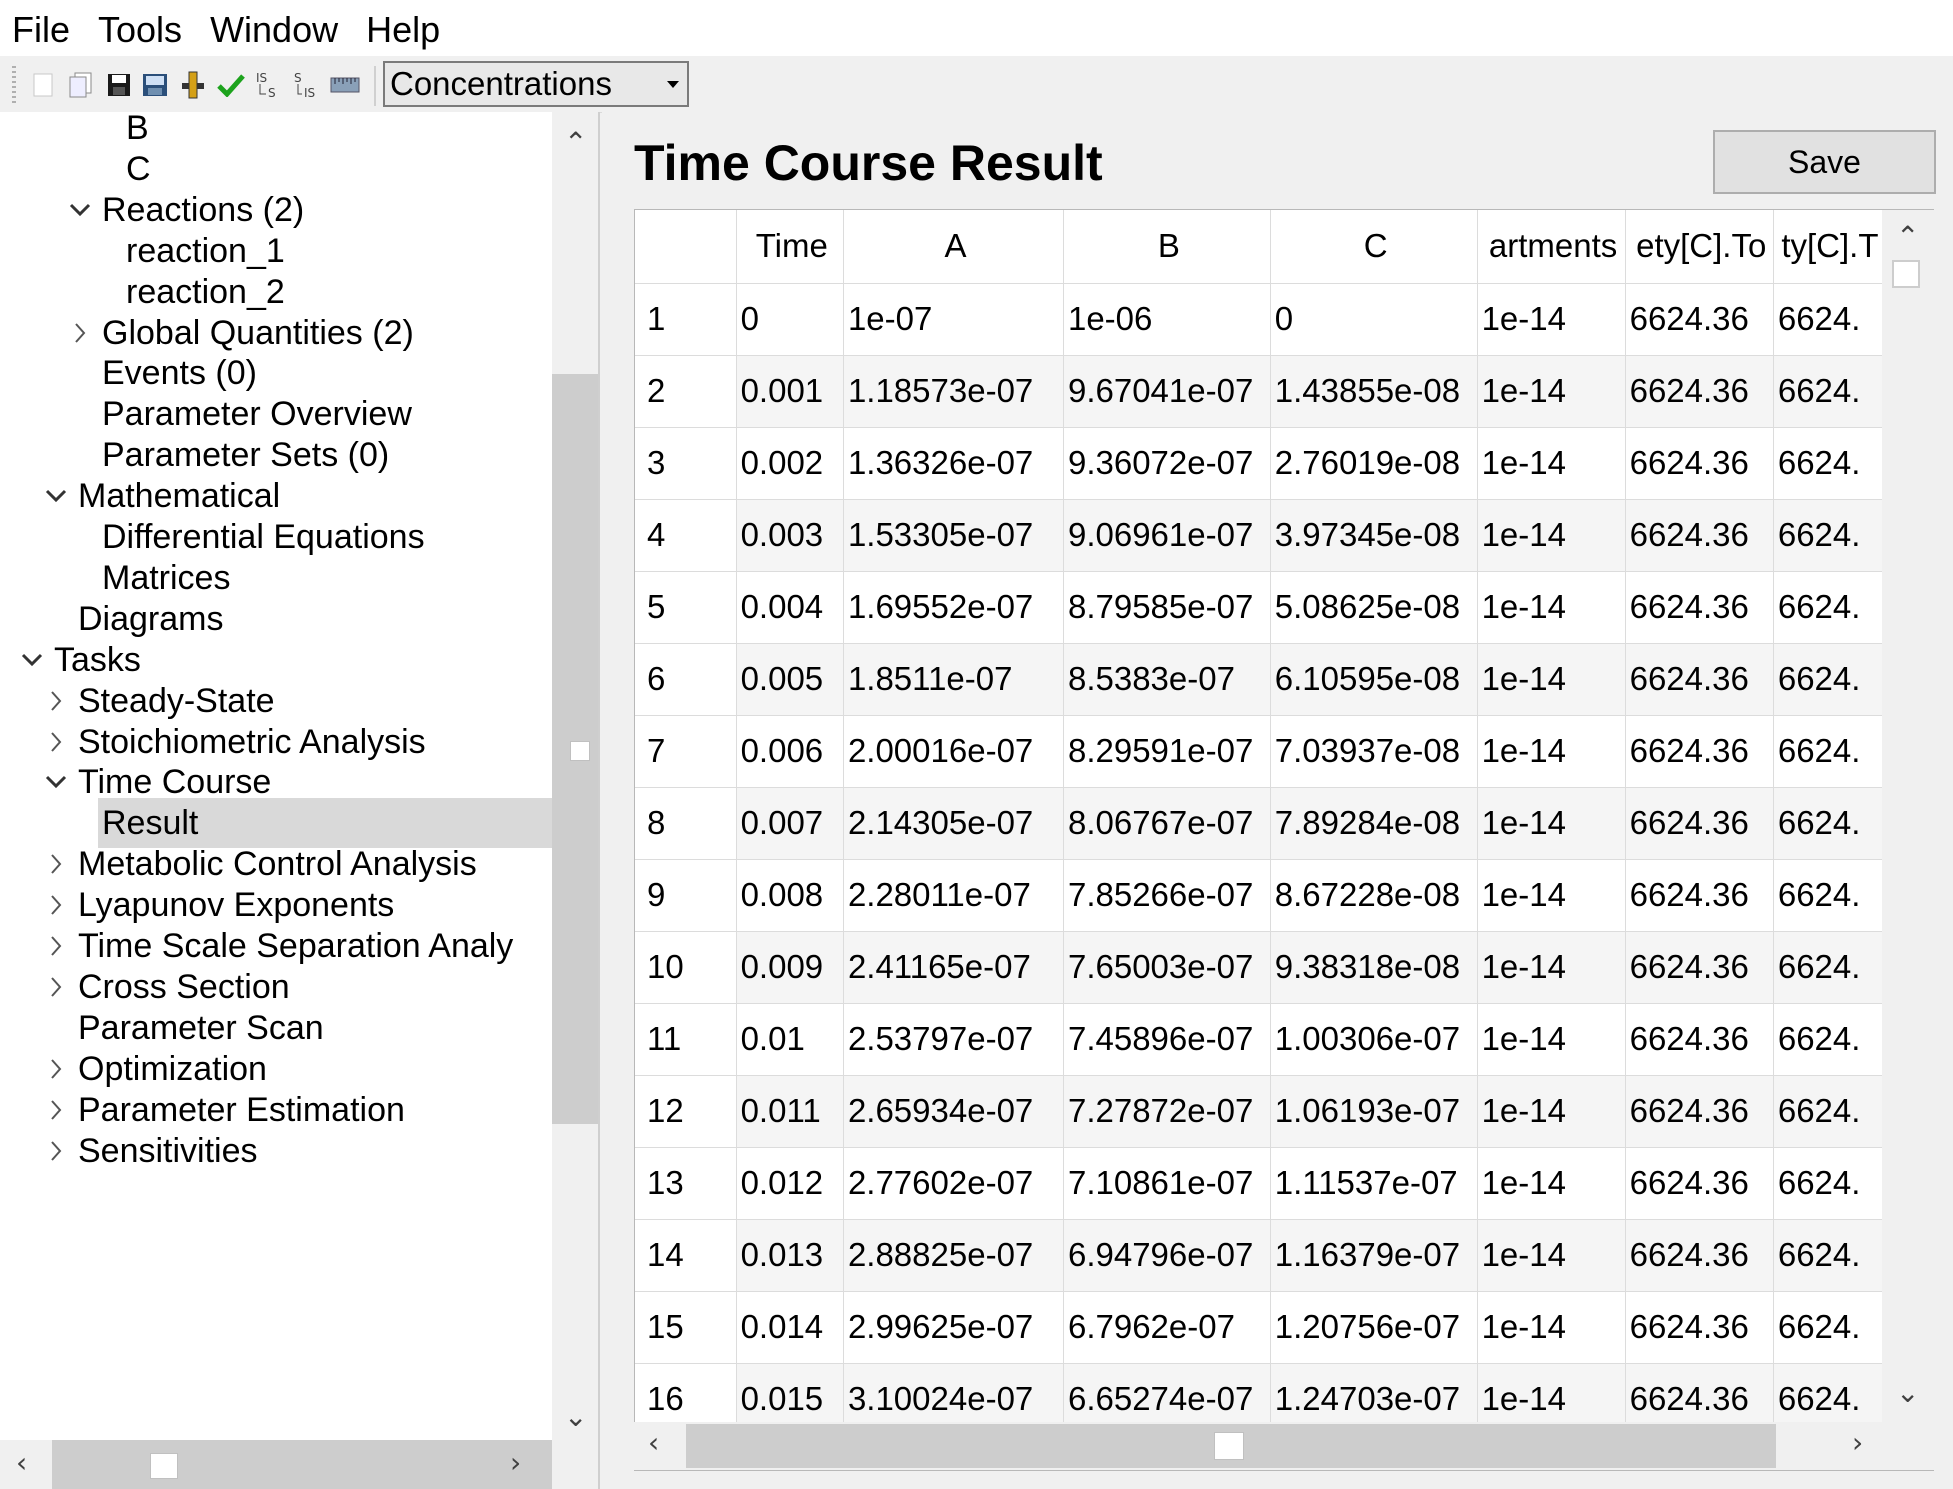 The width and height of the screenshot is (1953, 1489). What do you see at coordinates (790, 967) in the screenshot?
I see `table-cell: 0.009` at bounding box center [790, 967].